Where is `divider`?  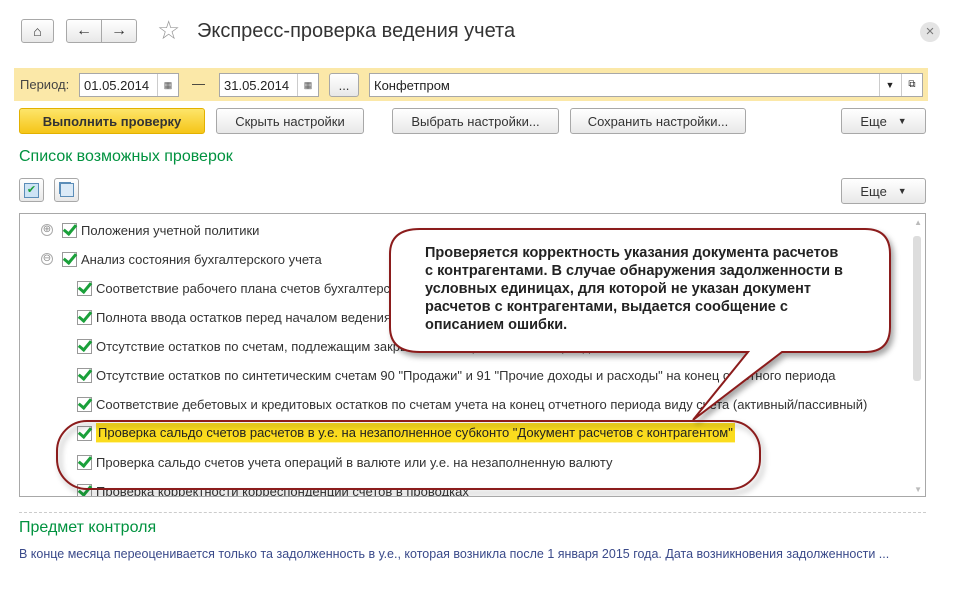 divider is located at coordinates (472, 512).